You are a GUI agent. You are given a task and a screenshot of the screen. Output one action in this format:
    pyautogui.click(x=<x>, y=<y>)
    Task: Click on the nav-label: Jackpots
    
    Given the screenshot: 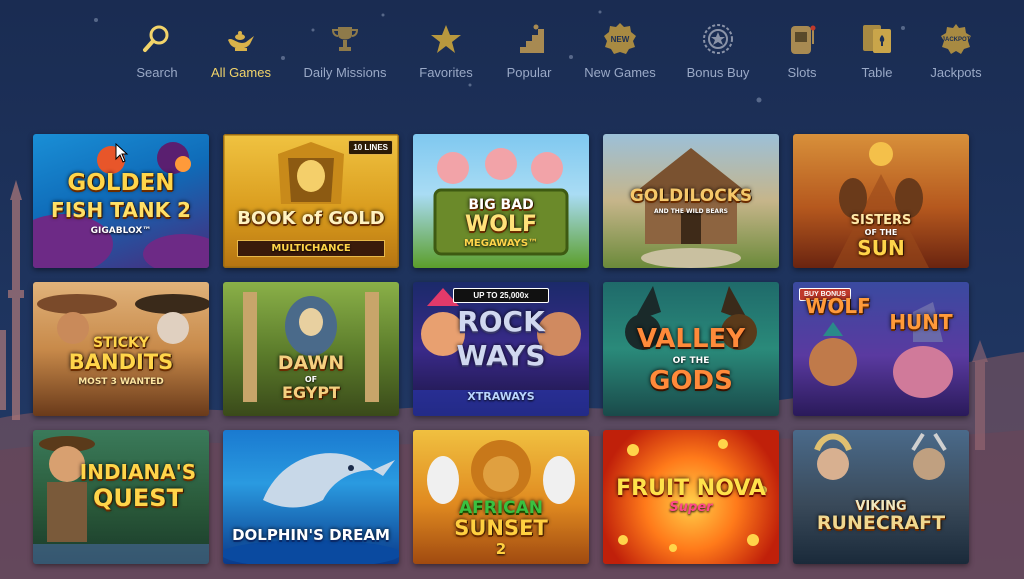 What is the action you would take?
    pyautogui.click(x=956, y=72)
    